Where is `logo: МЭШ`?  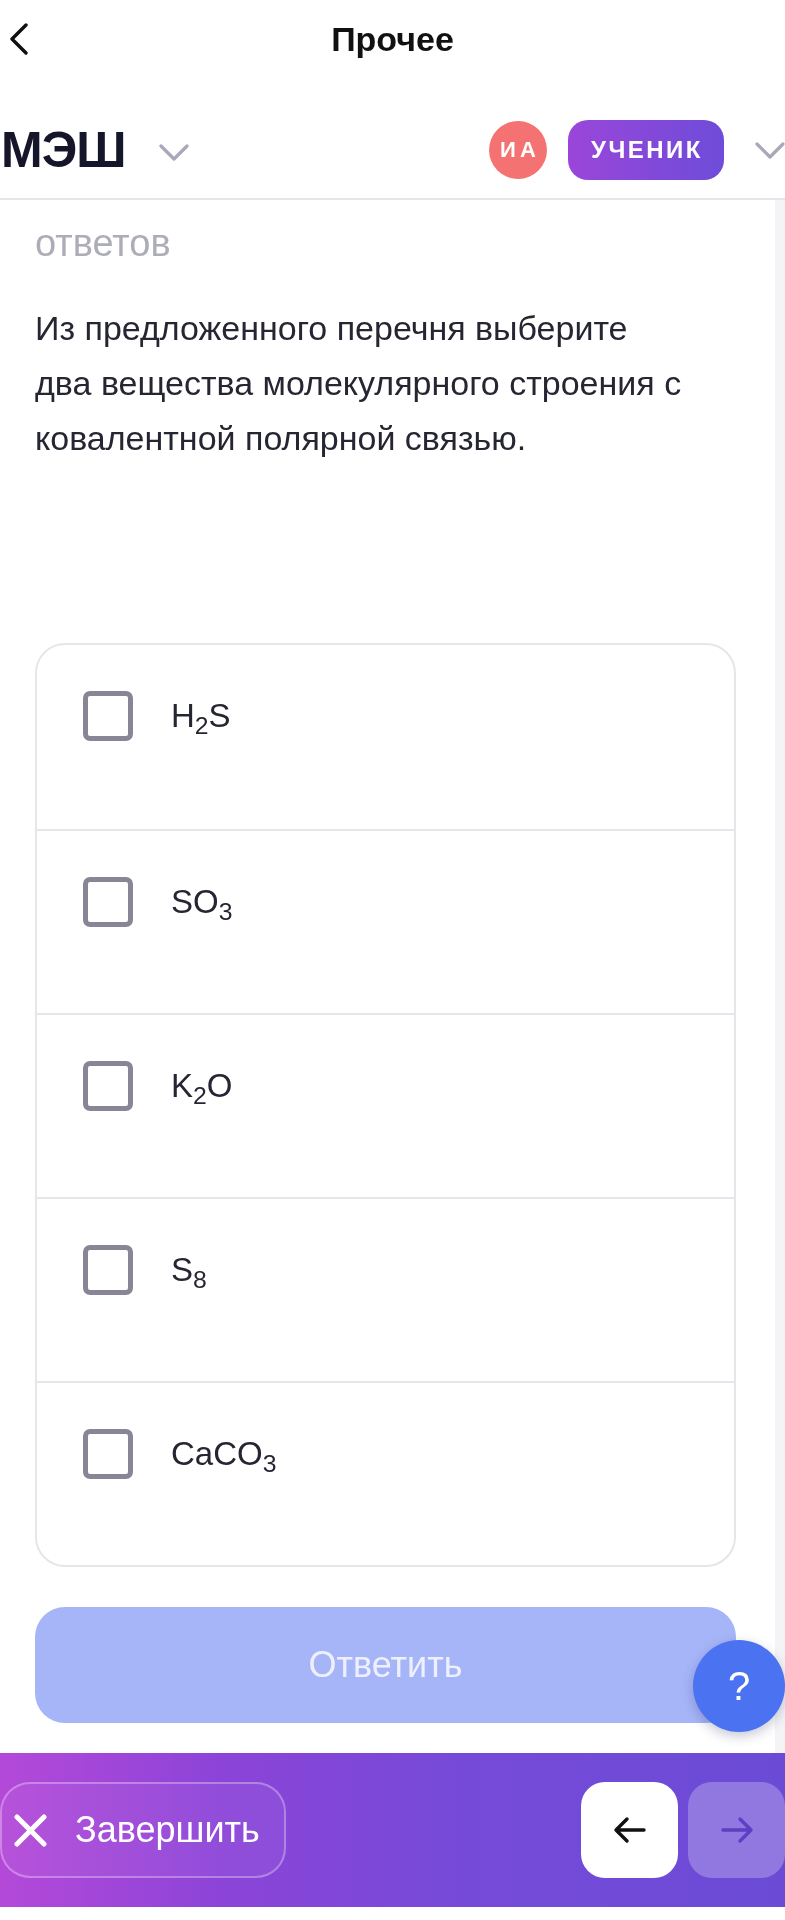 logo: МЭШ is located at coordinates (63, 150).